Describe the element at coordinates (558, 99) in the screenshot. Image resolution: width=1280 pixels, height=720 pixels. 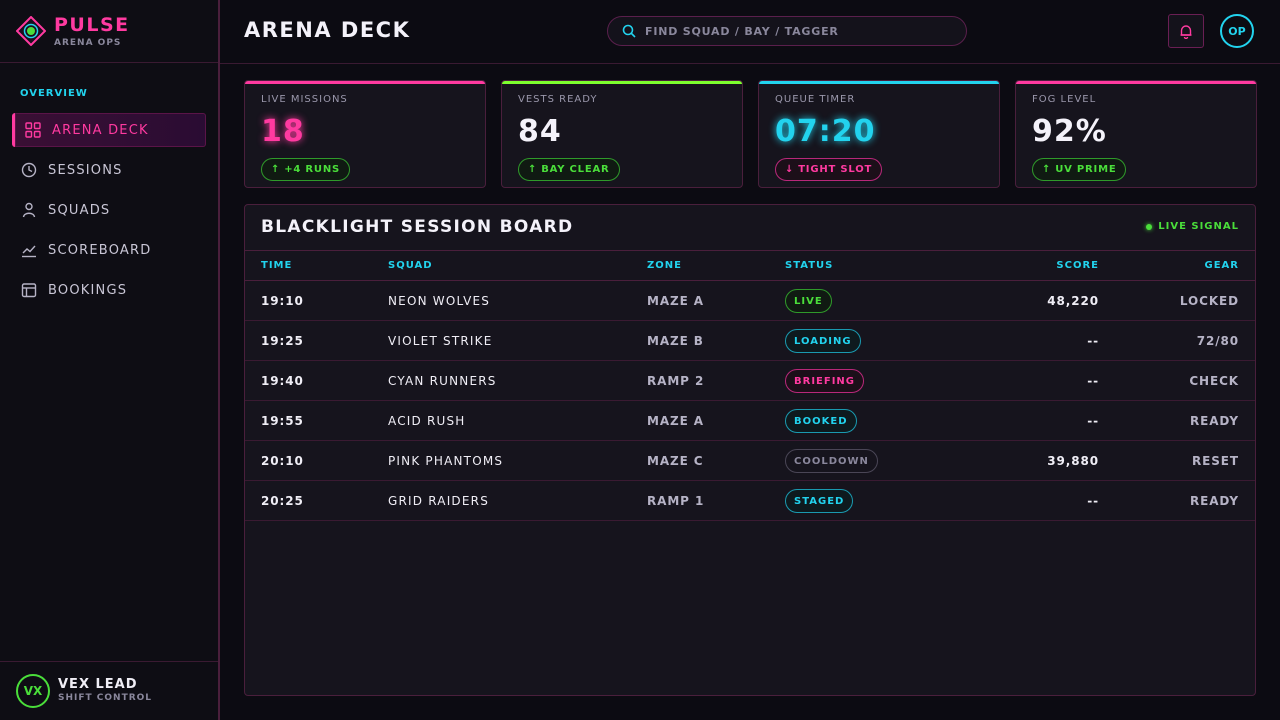
I see `stat-label: VESTS READY` at that location.